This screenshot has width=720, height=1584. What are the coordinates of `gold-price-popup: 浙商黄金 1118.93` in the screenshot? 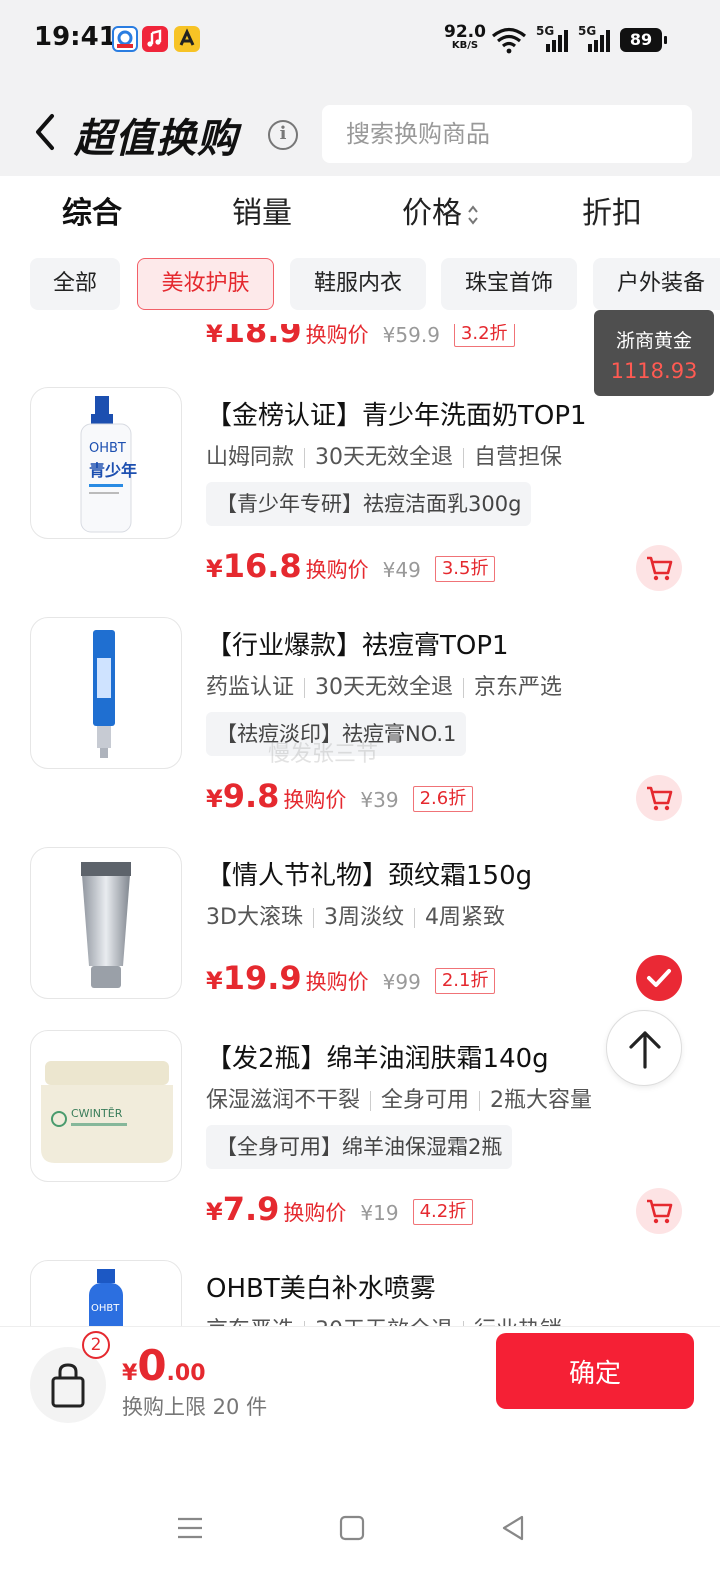 It's located at (654, 353).